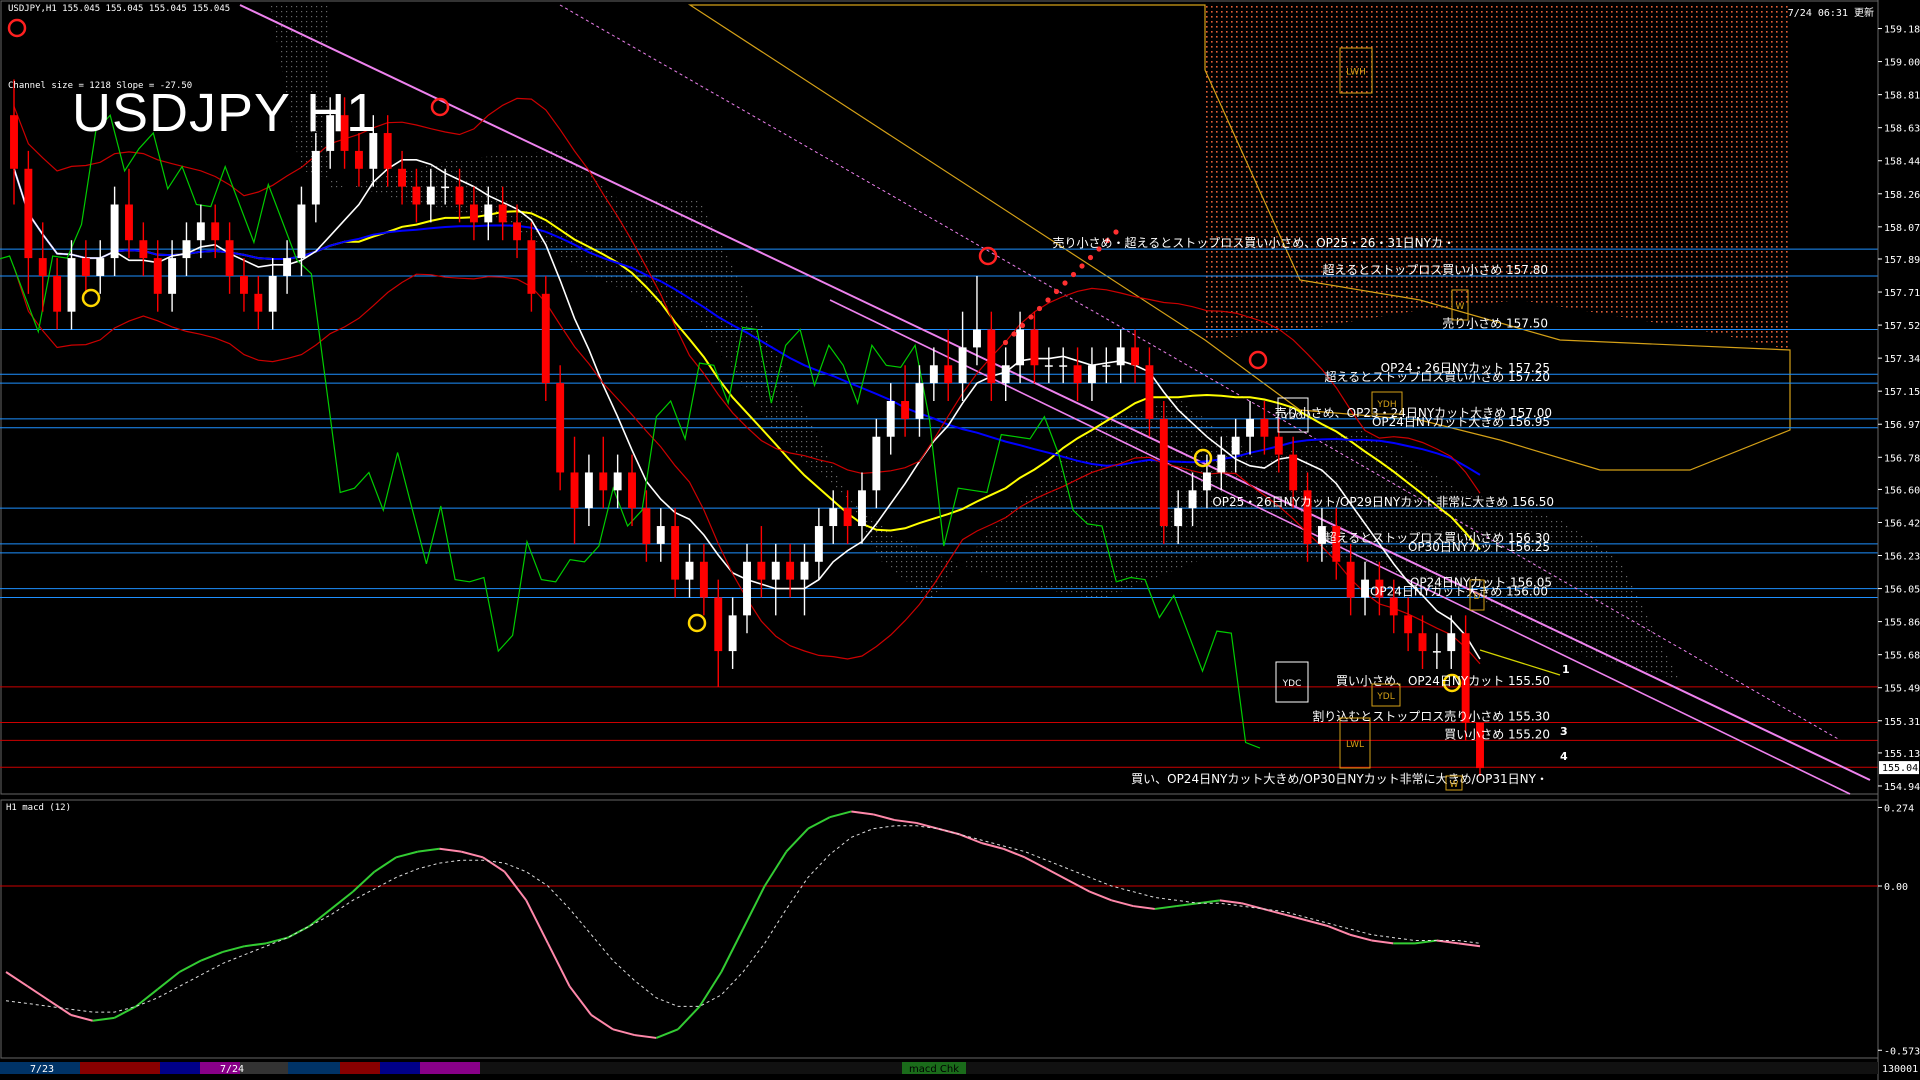  Describe the element at coordinates (1902, 30) in the screenshot. I see `axis-tick-label: 159.185` at that location.